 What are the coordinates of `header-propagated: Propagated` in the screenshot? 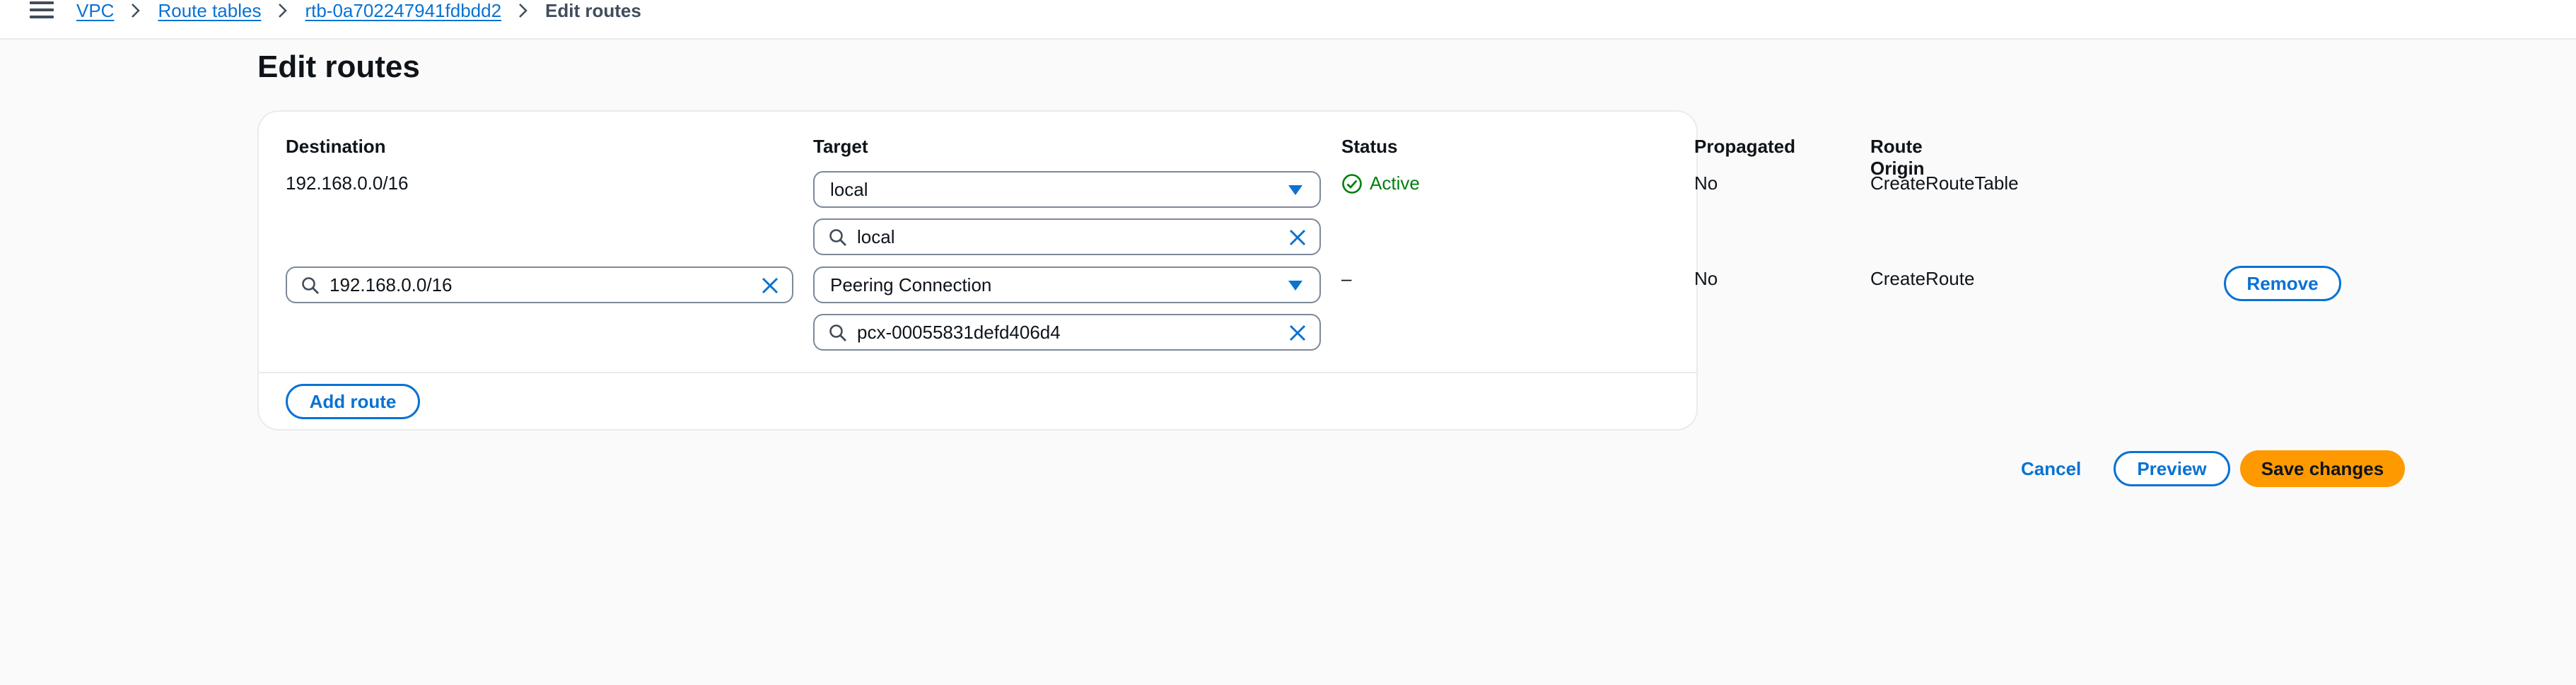 It's located at (1745, 146).